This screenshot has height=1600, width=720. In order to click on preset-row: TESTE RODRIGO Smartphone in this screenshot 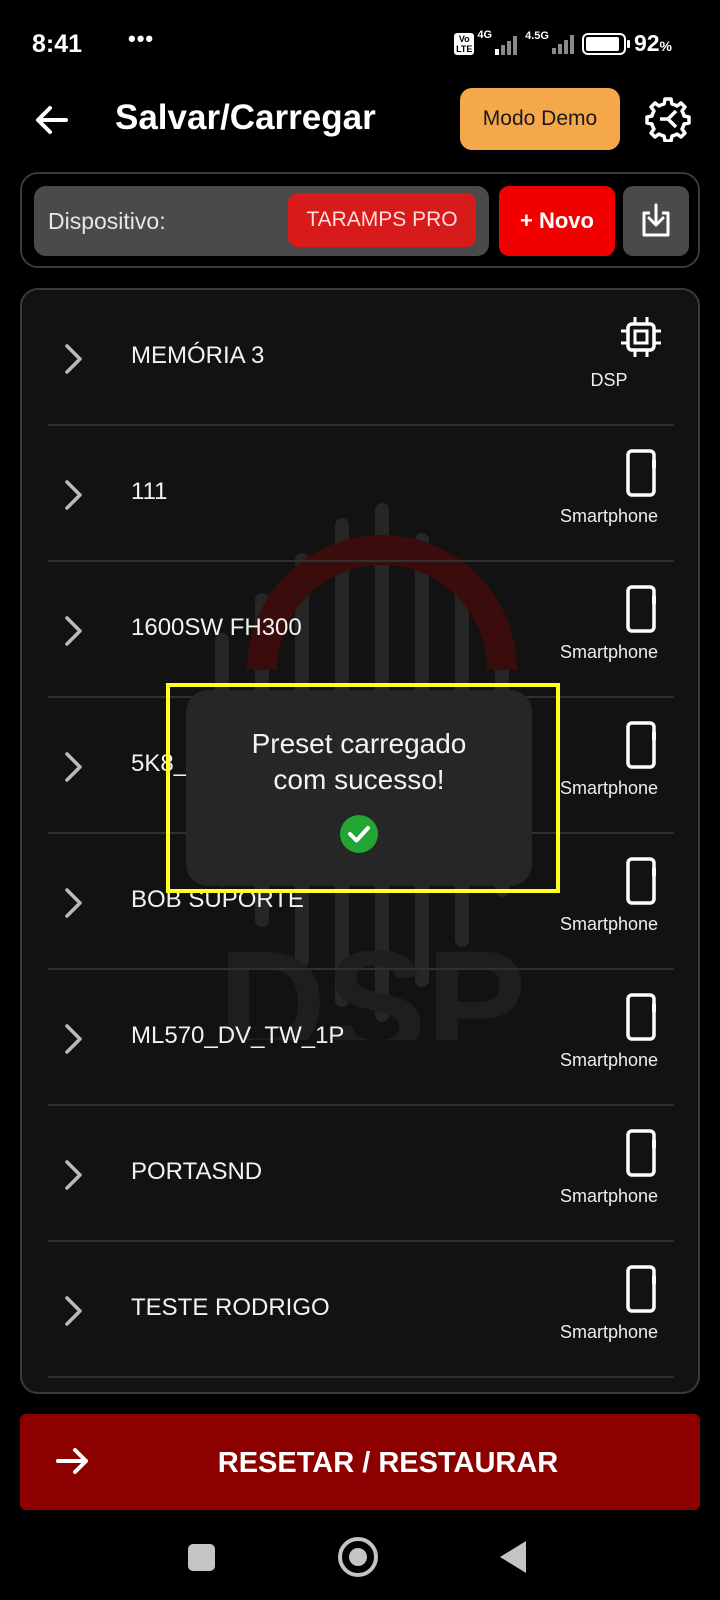, I will do `click(361, 1310)`.